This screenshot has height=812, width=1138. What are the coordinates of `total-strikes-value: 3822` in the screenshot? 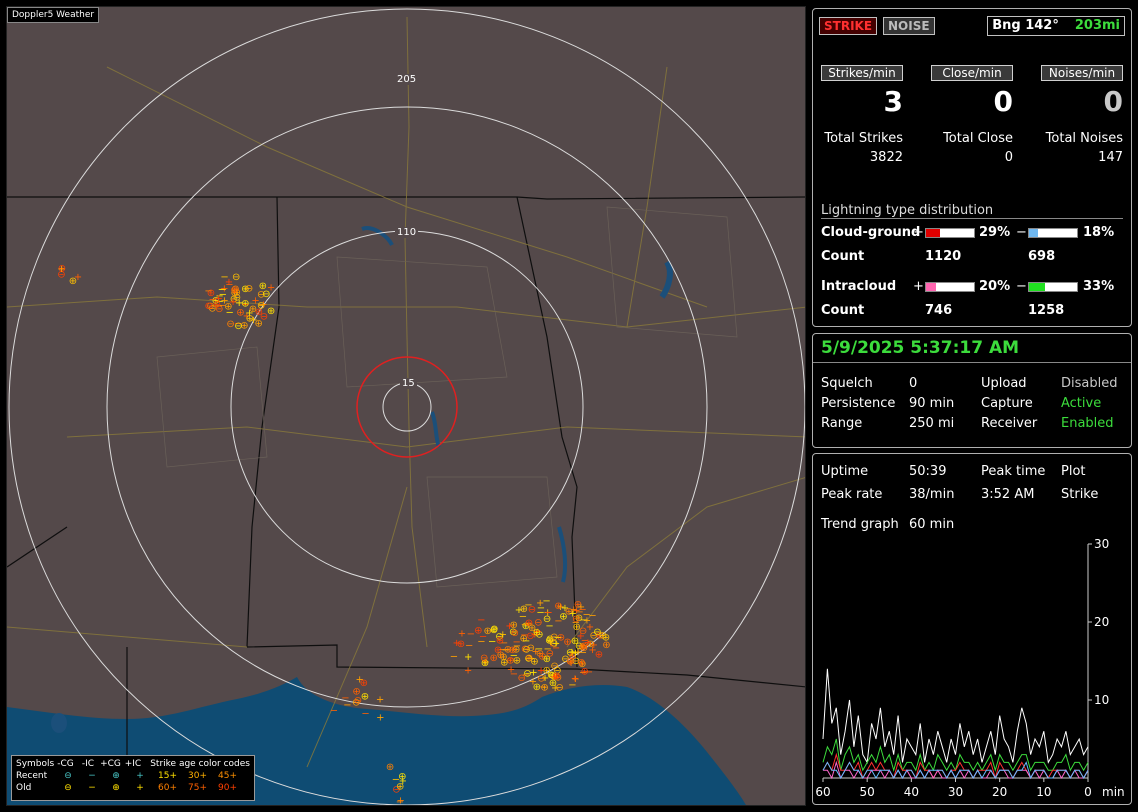 It's located at (886, 157).